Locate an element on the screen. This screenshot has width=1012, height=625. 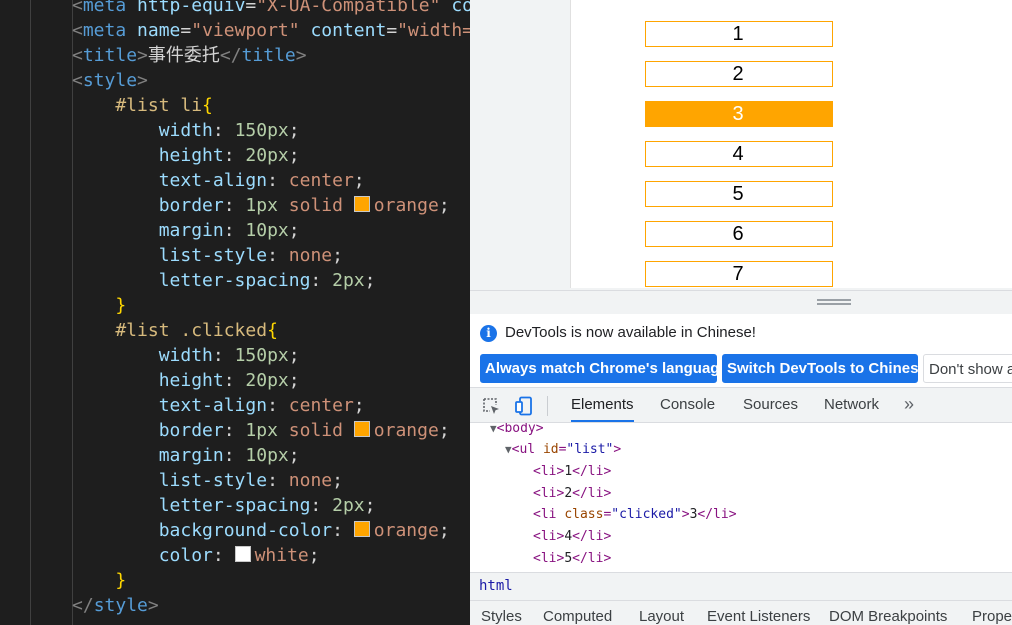
code-line: width: 150px; is located at coordinates (186, 130).